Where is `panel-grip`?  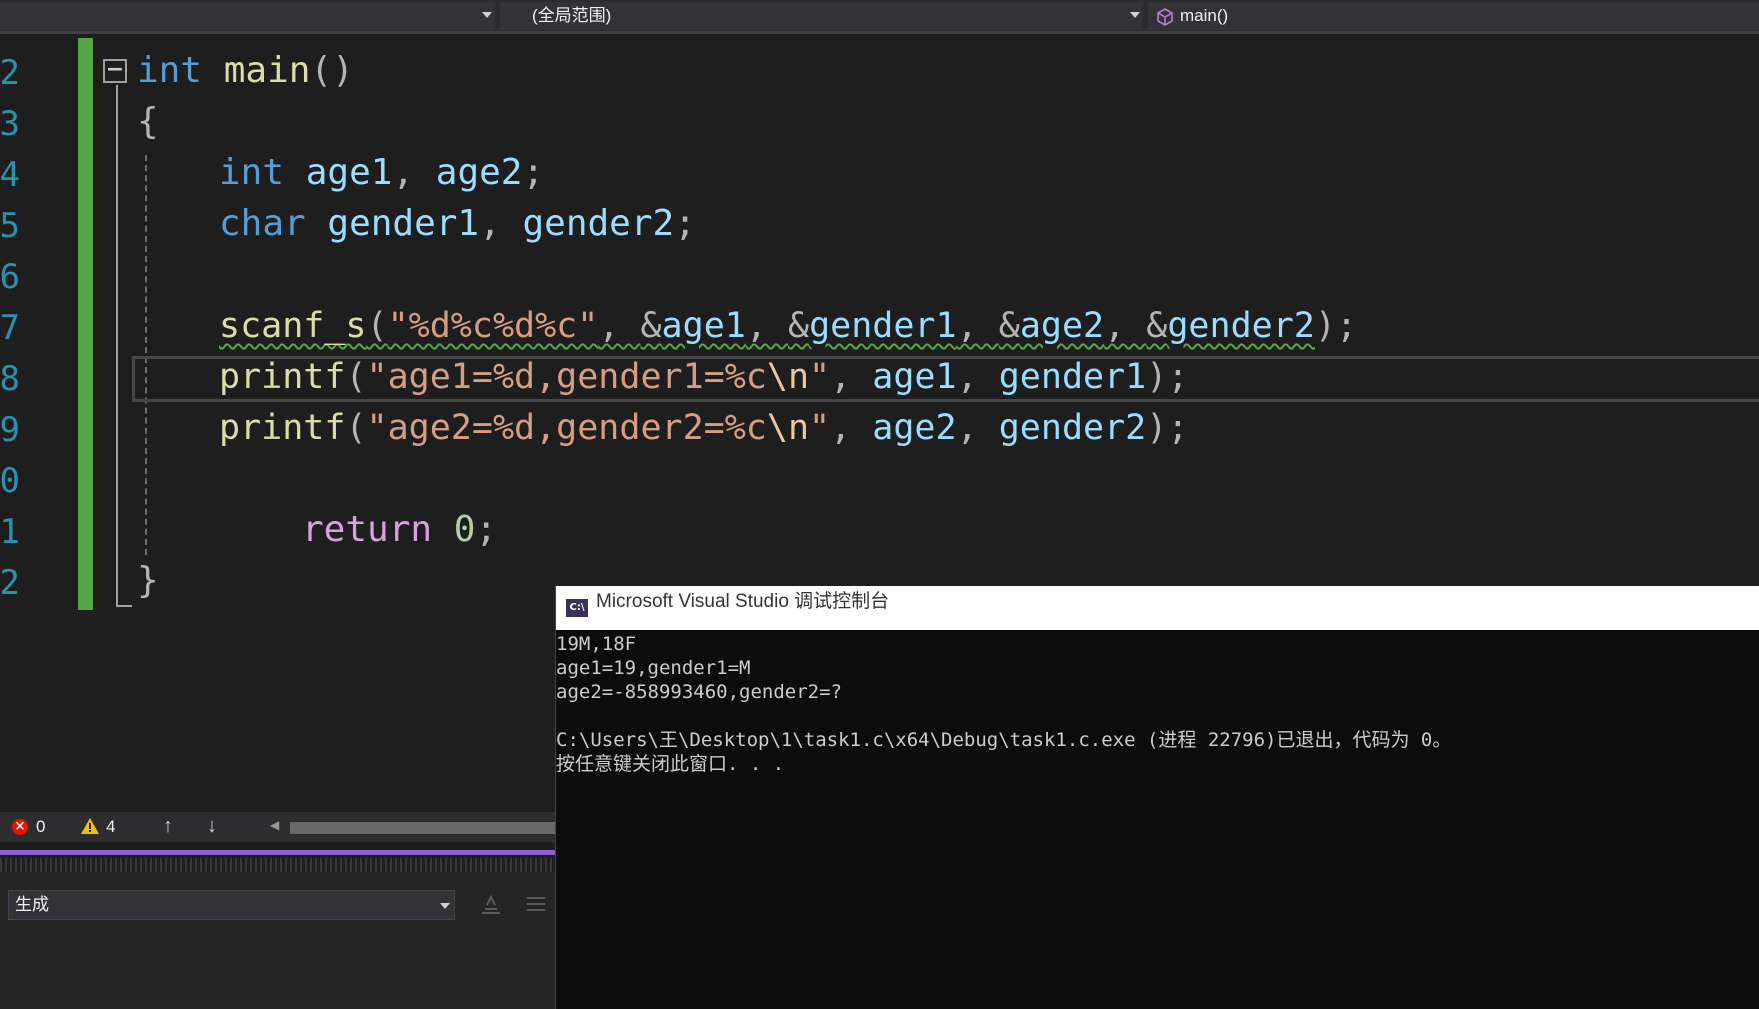
panel-grip is located at coordinates (277, 865).